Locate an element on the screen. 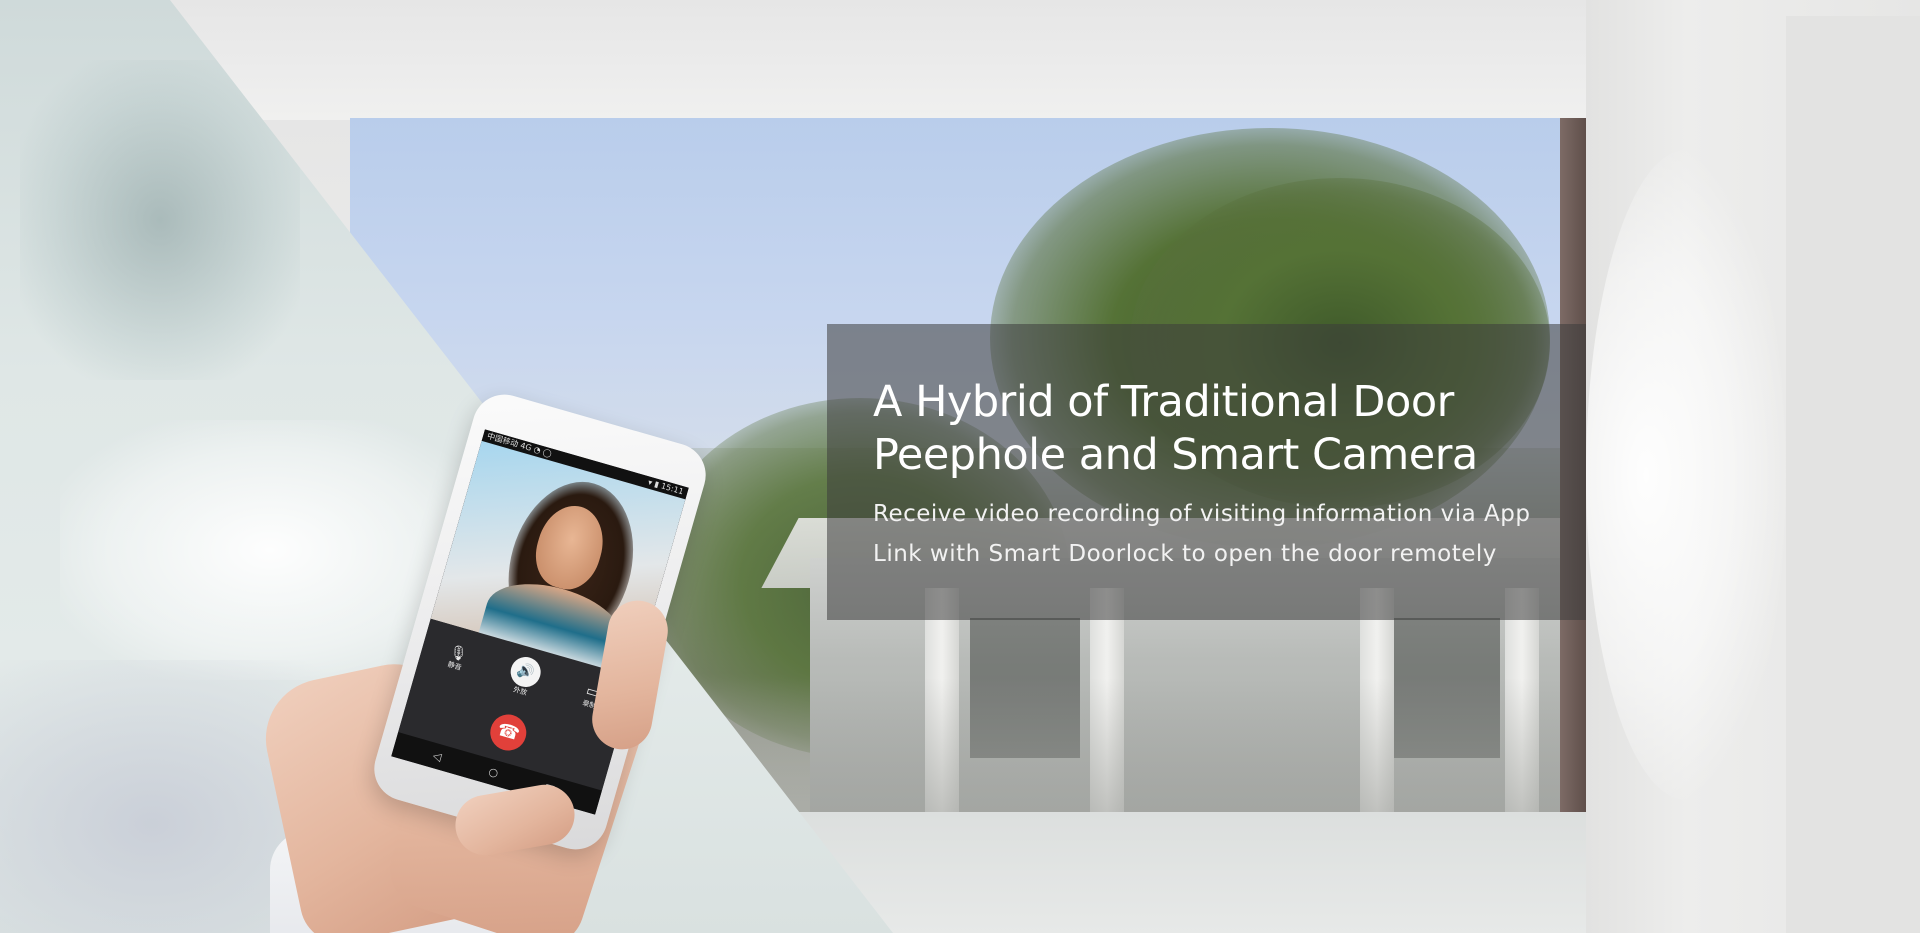 This screenshot has height=933, width=1920. back-icon: ◁ is located at coordinates (437, 756).